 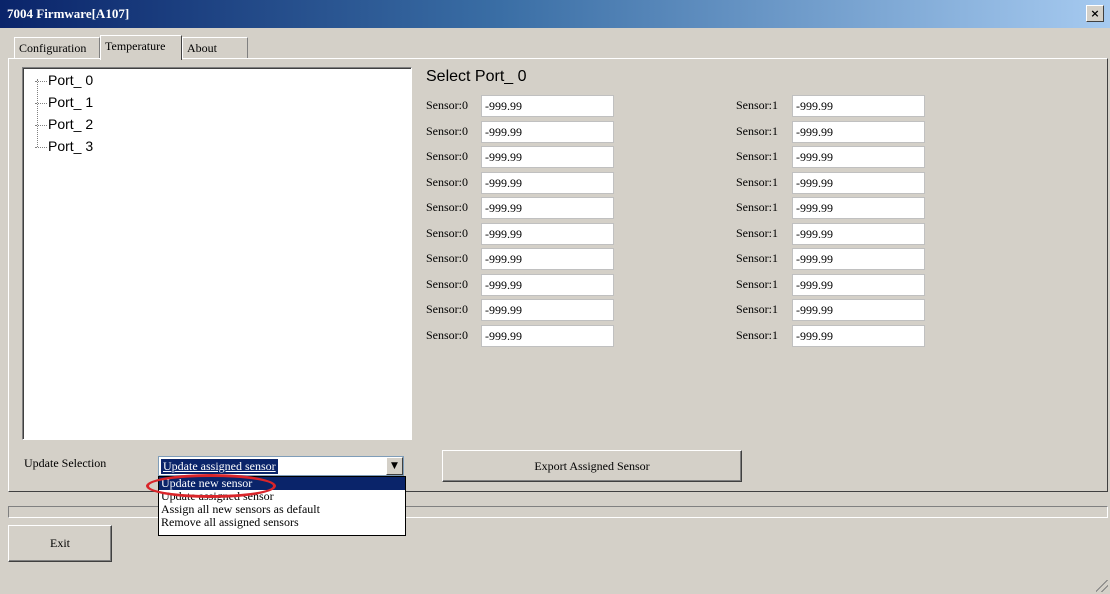 I want to click on tree-item-label: Port_ 1, so click(x=71, y=102).